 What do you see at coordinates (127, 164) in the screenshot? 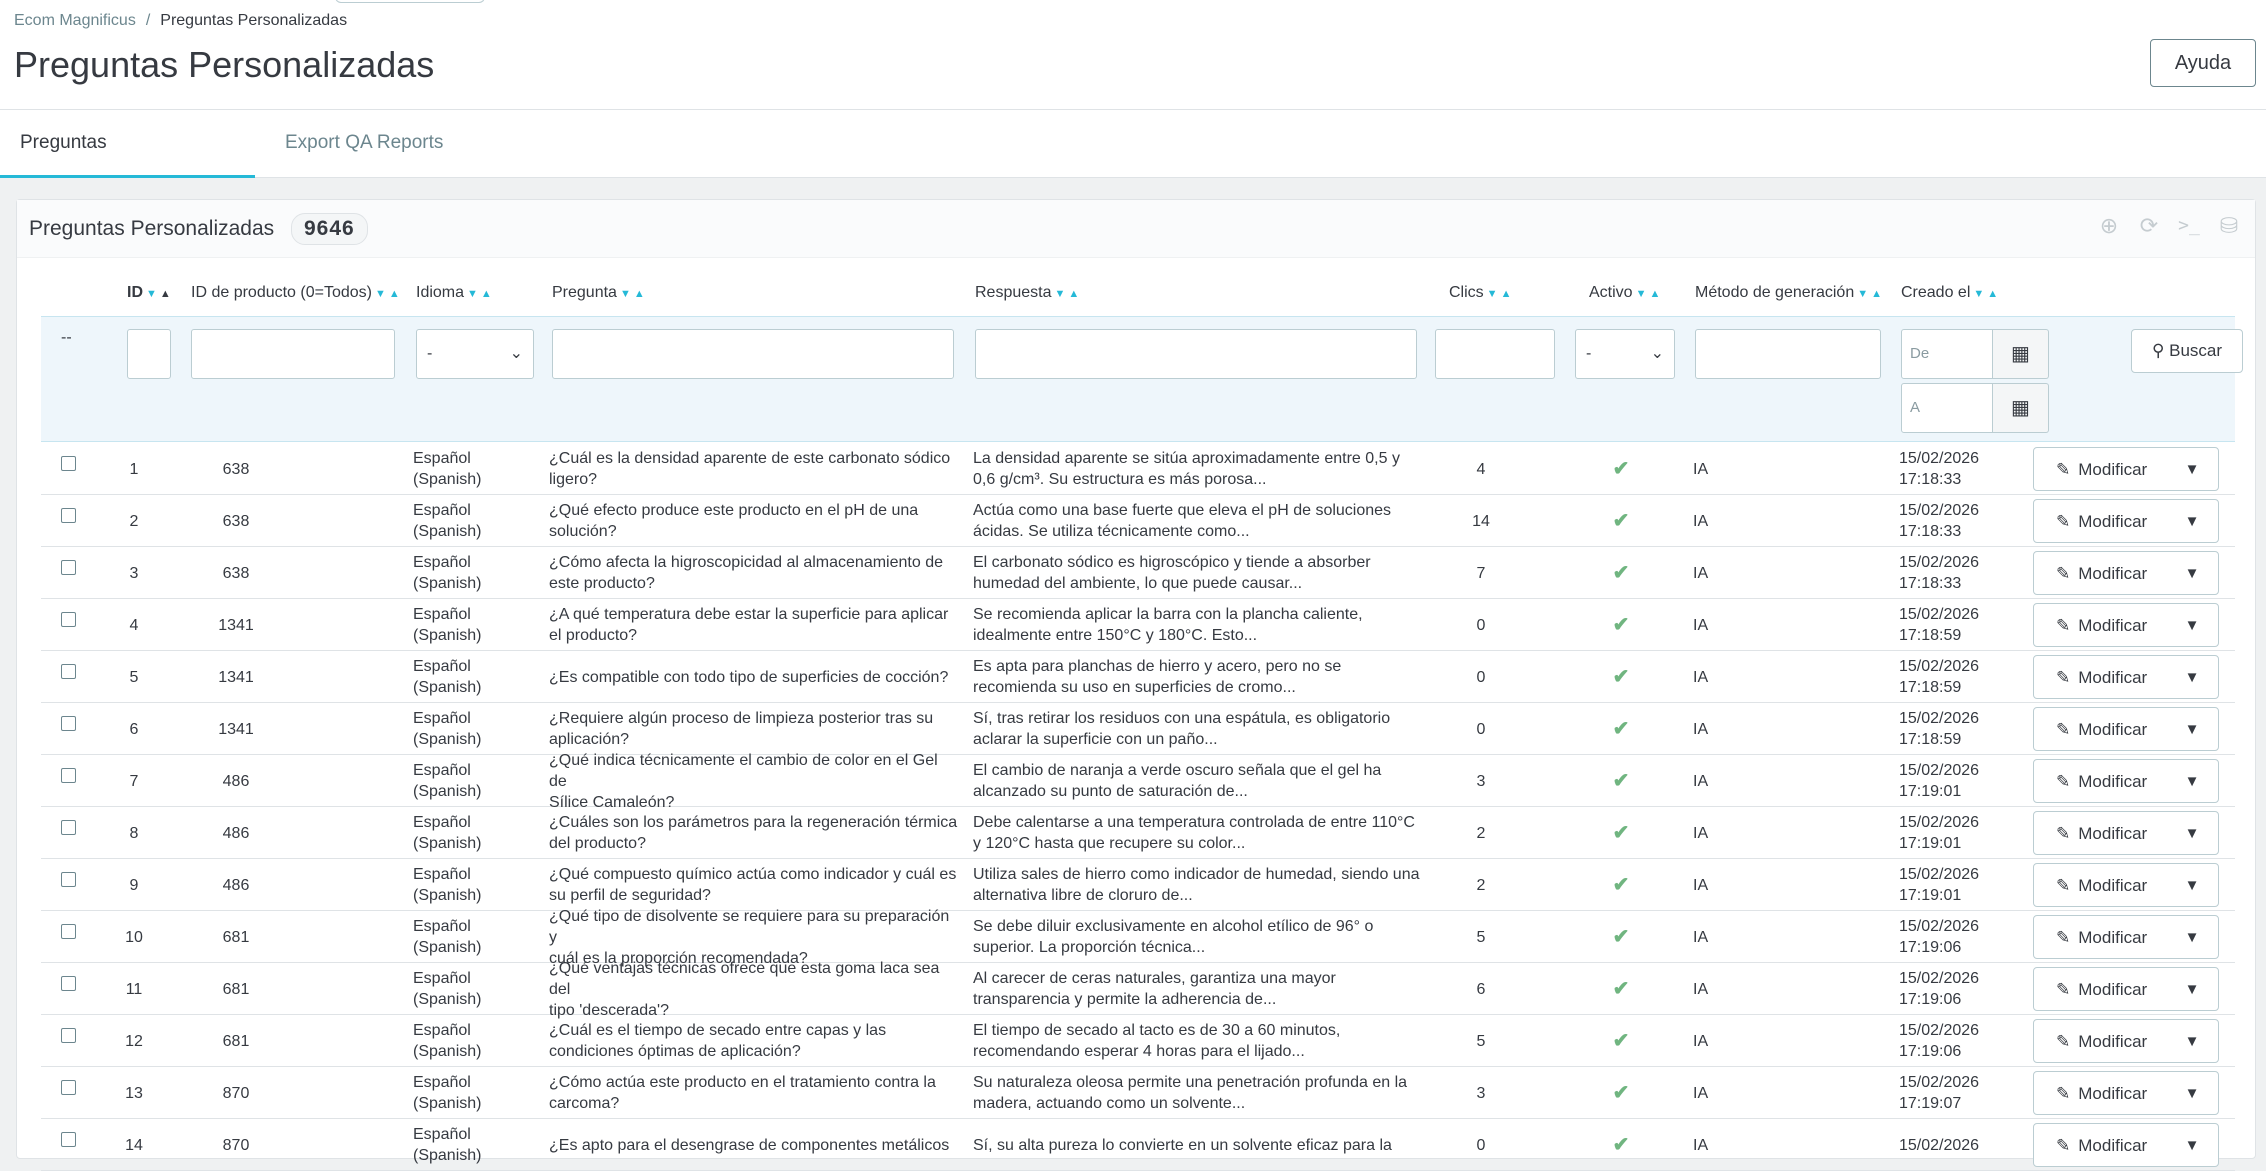
I see `tab-preguntas-personalizadas: Preguntas Personalizadas` at bounding box center [127, 164].